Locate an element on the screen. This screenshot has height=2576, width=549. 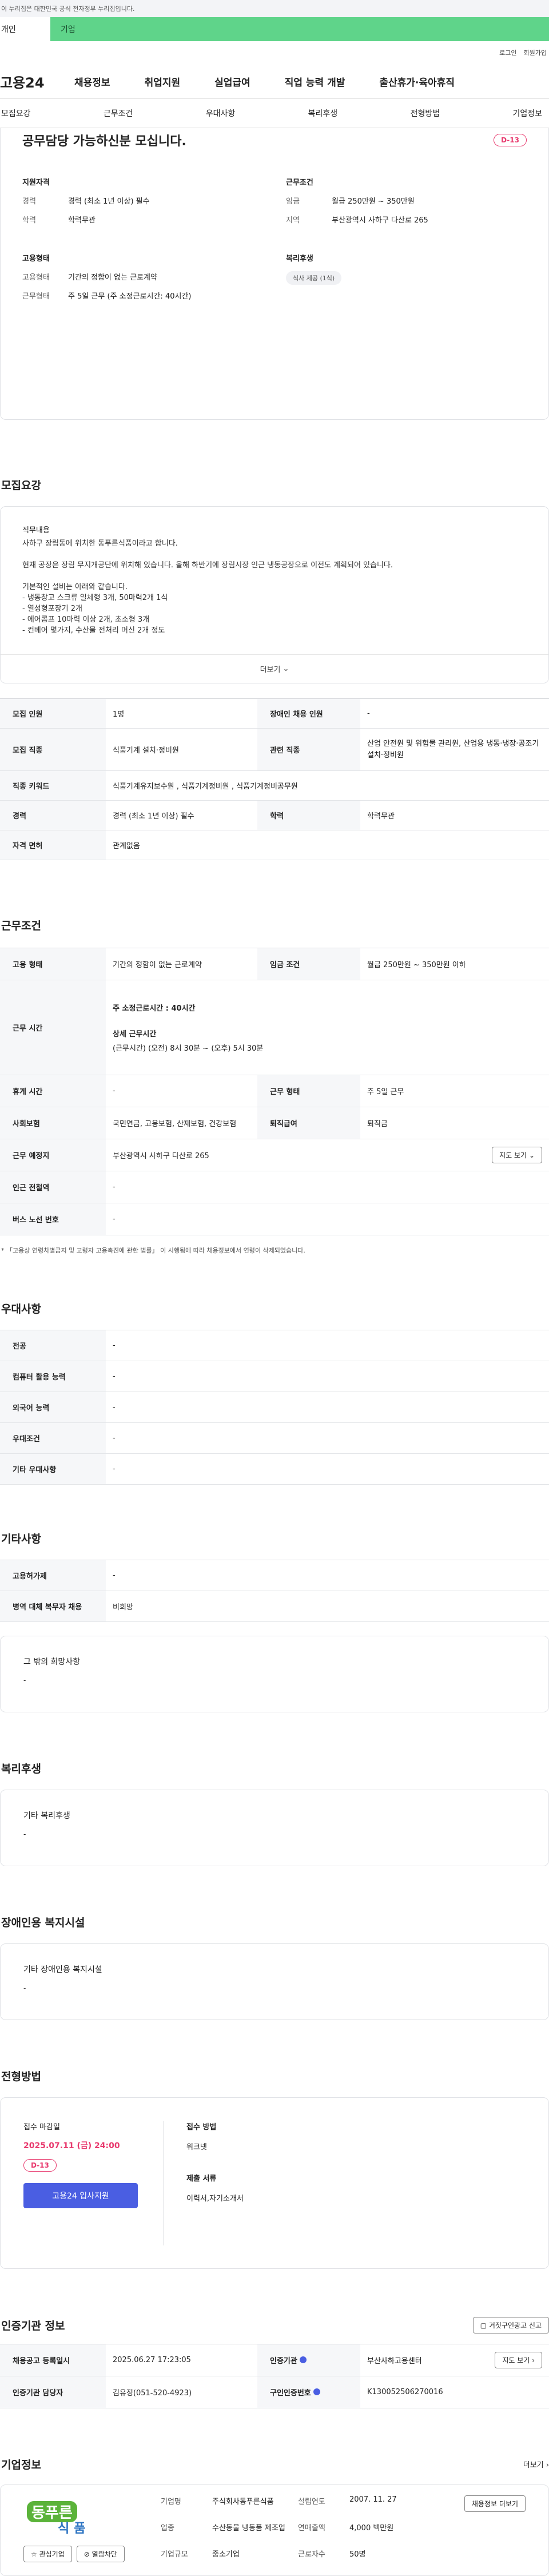
company-name-label: 기업명 is located at coordinates (171, 2502).